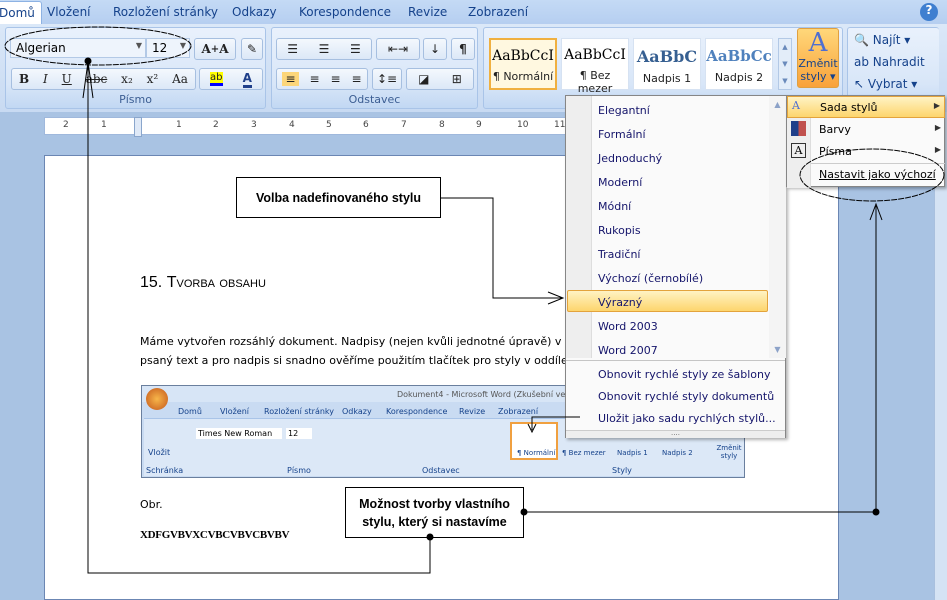 The width and height of the screenshot is (947, 600). Describe the element at coordinates (785, 64) in the screenshot. I see `styles-scroll: ▲ ▼ ▼` at that location.